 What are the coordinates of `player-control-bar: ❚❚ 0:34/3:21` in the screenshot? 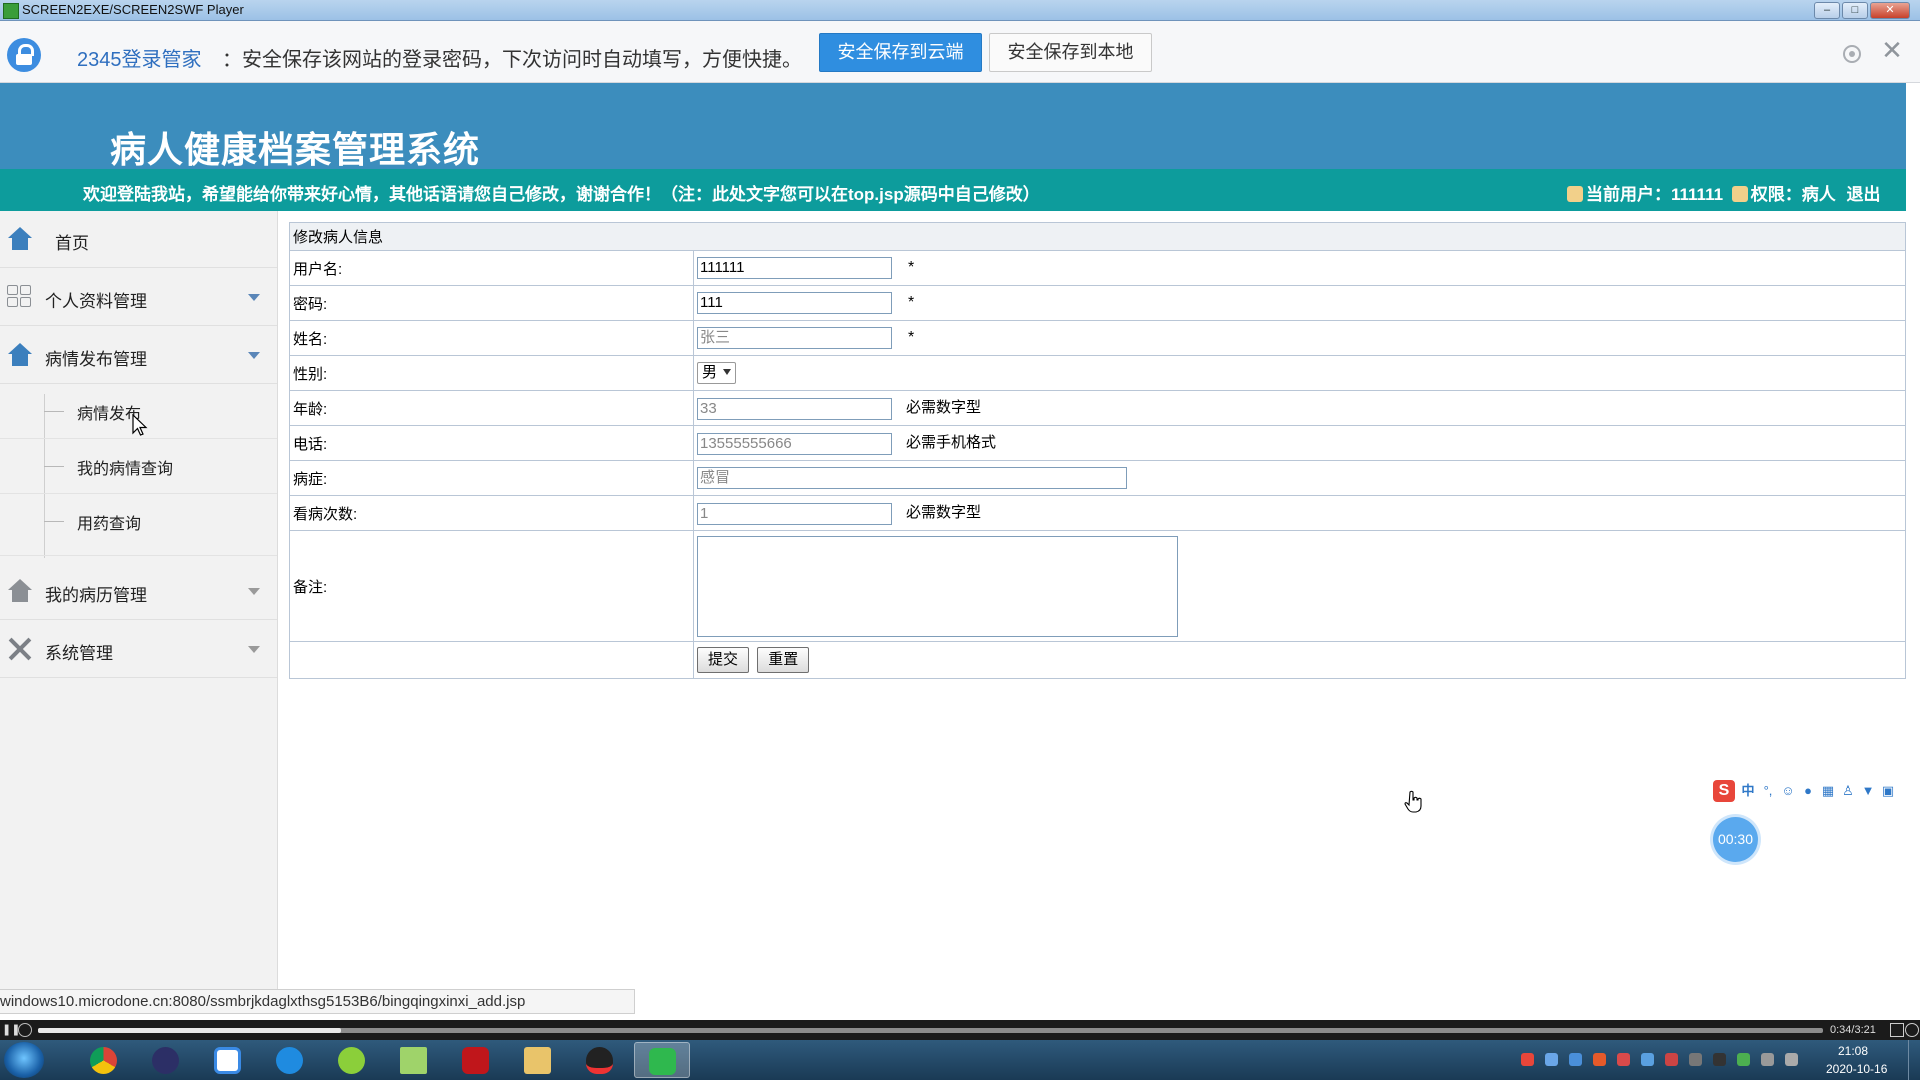 It's located at (960, 1030).